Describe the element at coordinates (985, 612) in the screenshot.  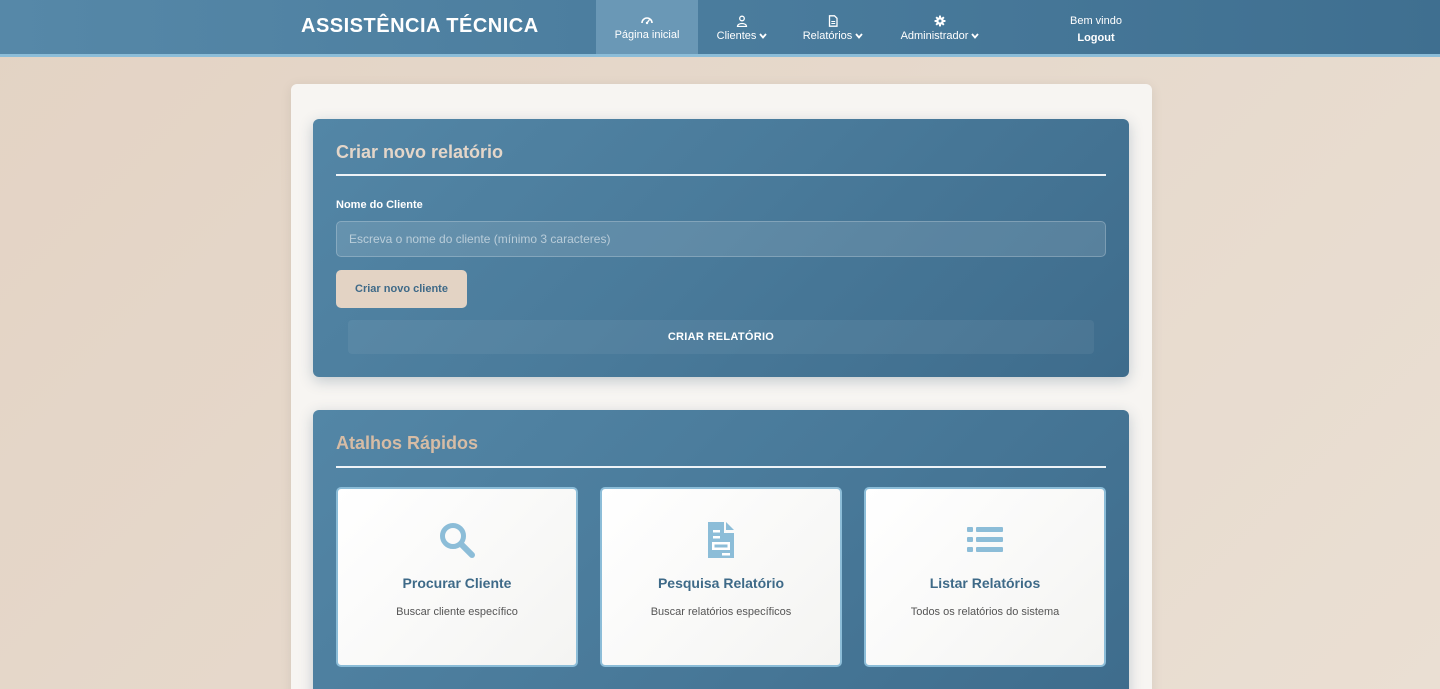
I see `card-description: Todos os relatórios do sistema` at that location.